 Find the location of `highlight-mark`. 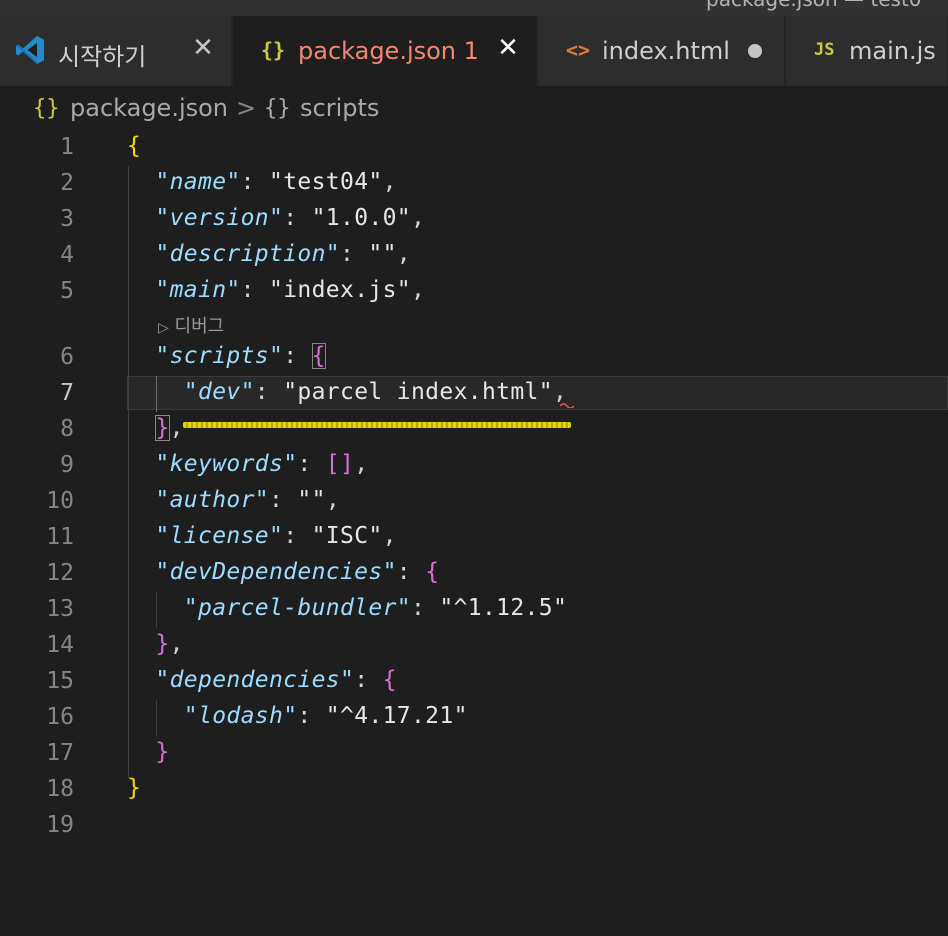

highlight-mark is located at coordinates (377, 425).